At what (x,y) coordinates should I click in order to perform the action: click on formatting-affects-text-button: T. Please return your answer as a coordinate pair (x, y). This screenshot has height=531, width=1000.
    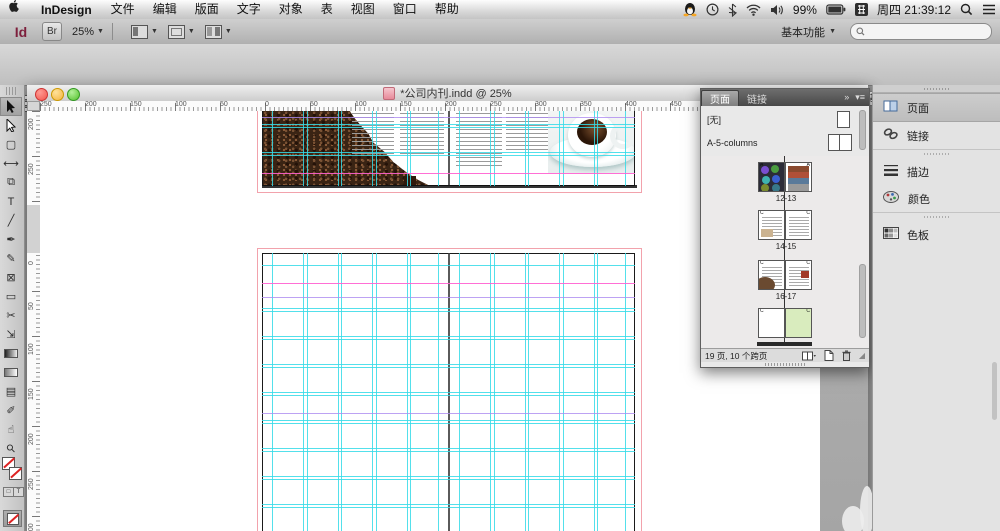
    Looking at the image, I should click on (18, 492).